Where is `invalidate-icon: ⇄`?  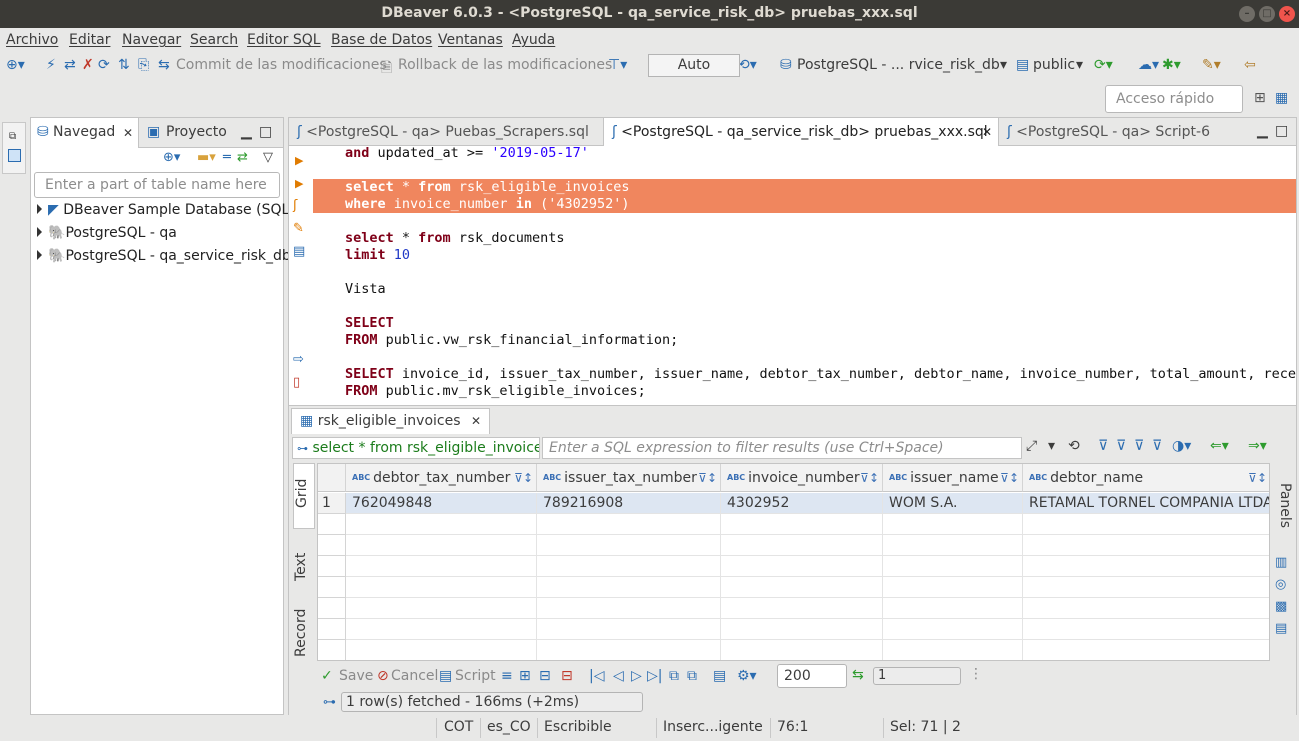 invalidate-icon: ⇄ is located at coordinates (70, 65).